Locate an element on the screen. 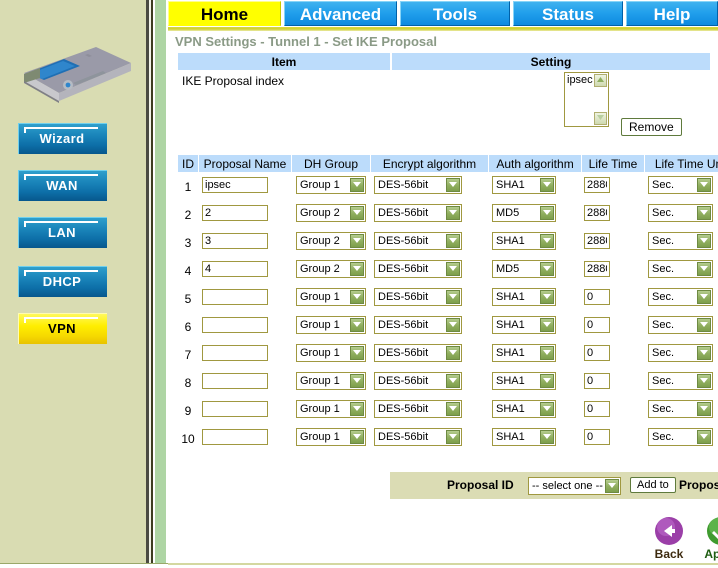 This screenshot has height=568, width=718. scroll-up-icon is located at coordinates (600, 80).